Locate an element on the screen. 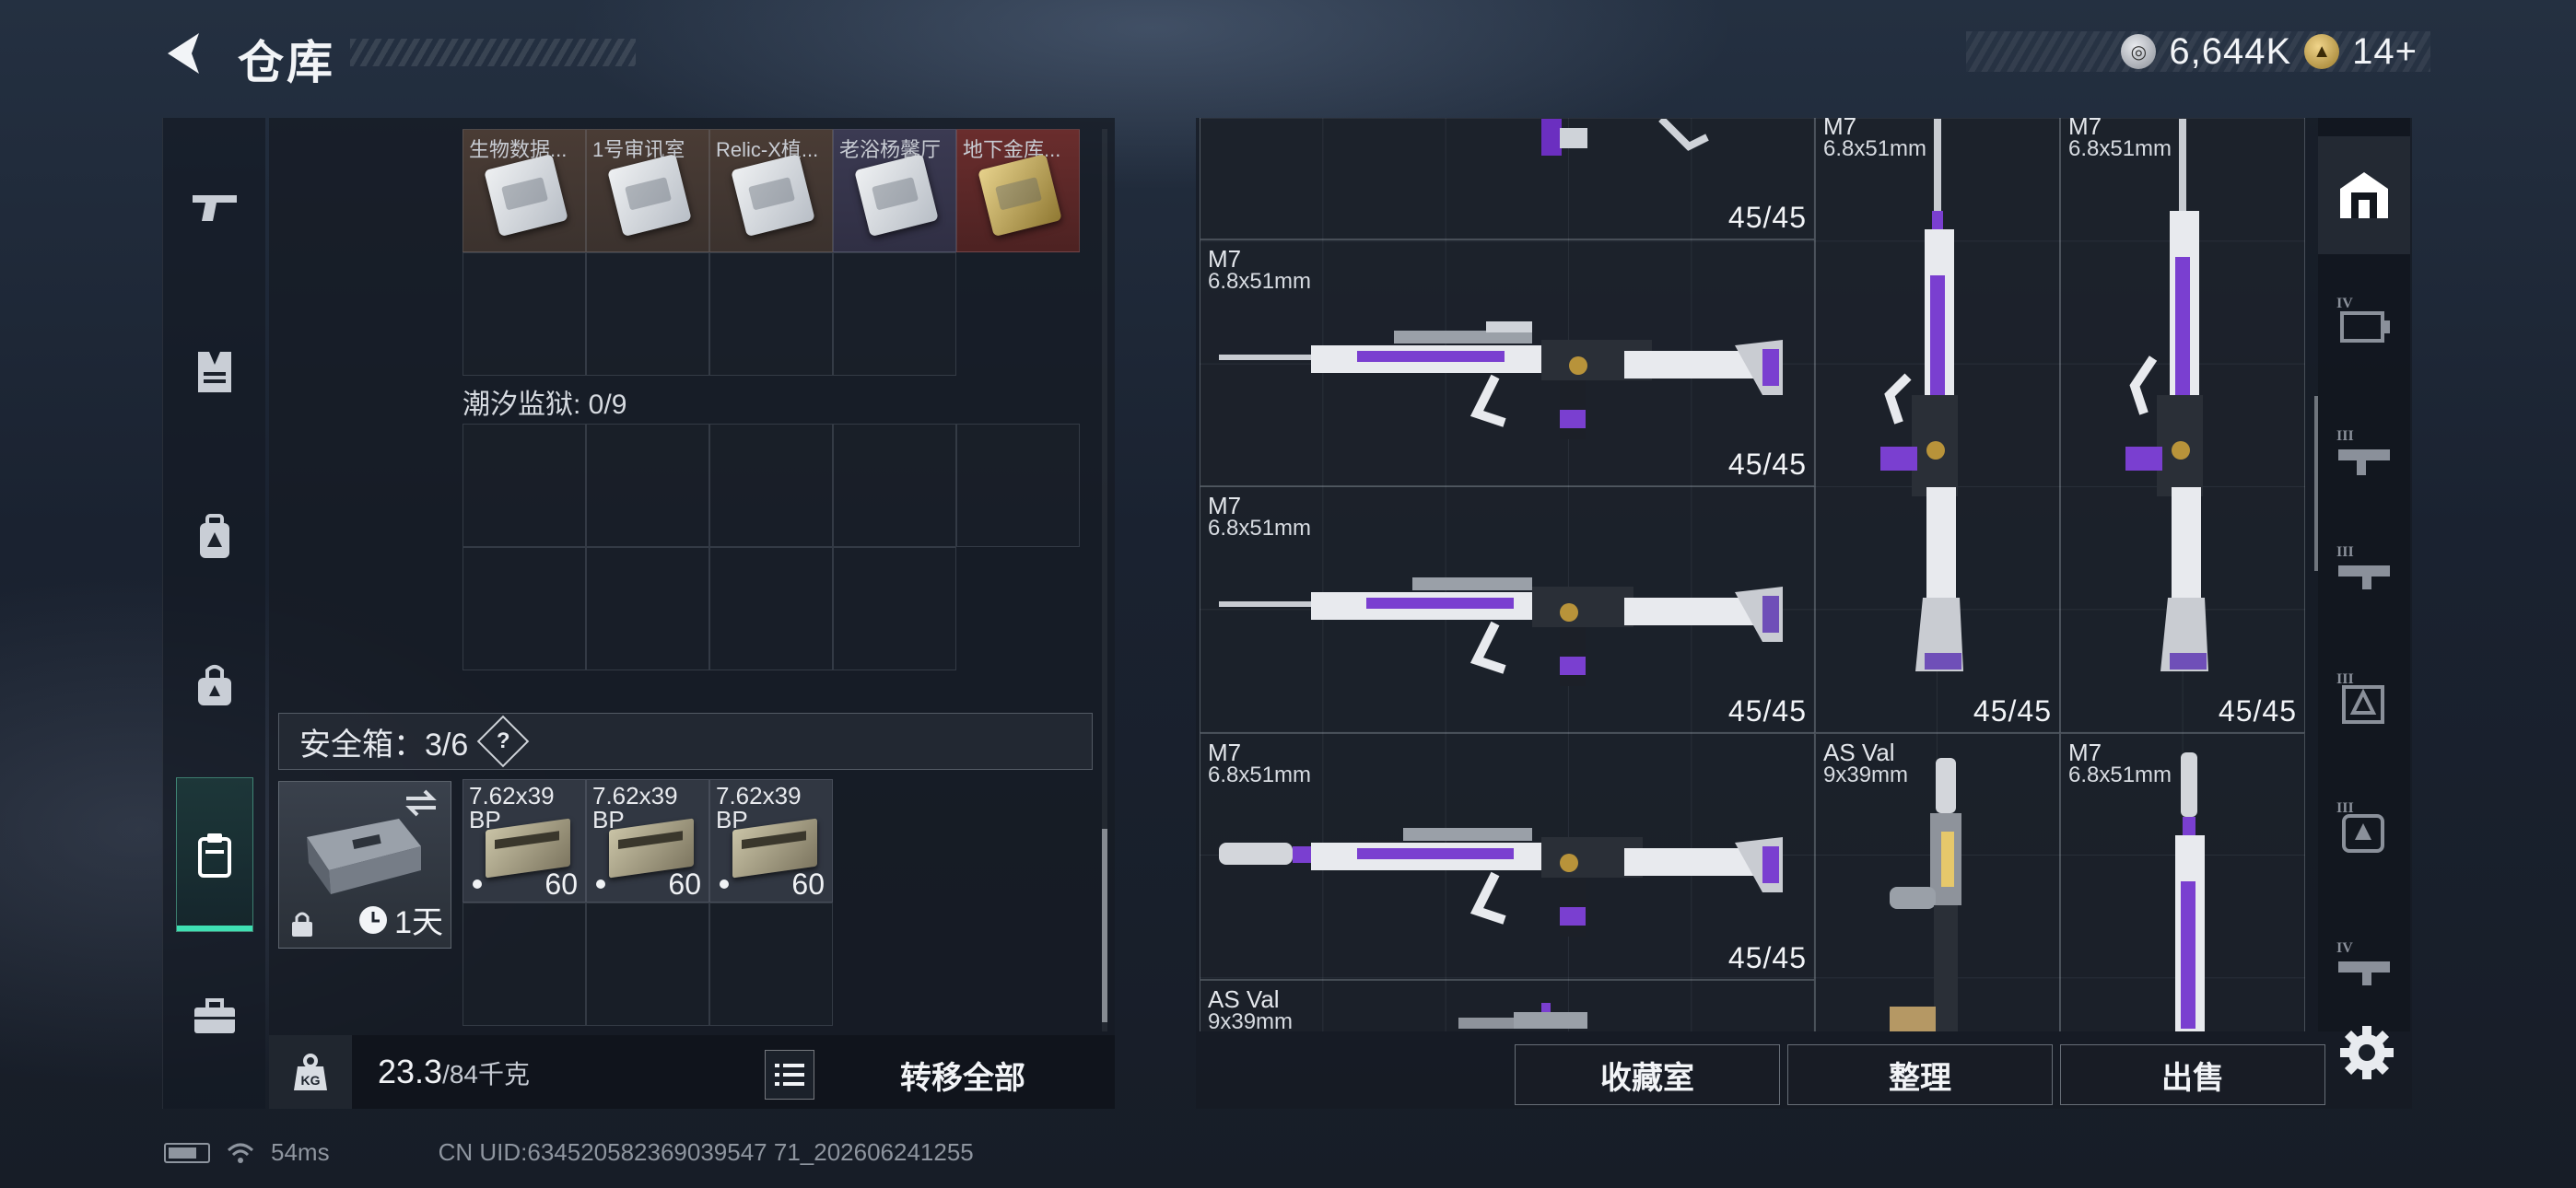  sort-button: 整理 is located at coordinates (1920, 1074).